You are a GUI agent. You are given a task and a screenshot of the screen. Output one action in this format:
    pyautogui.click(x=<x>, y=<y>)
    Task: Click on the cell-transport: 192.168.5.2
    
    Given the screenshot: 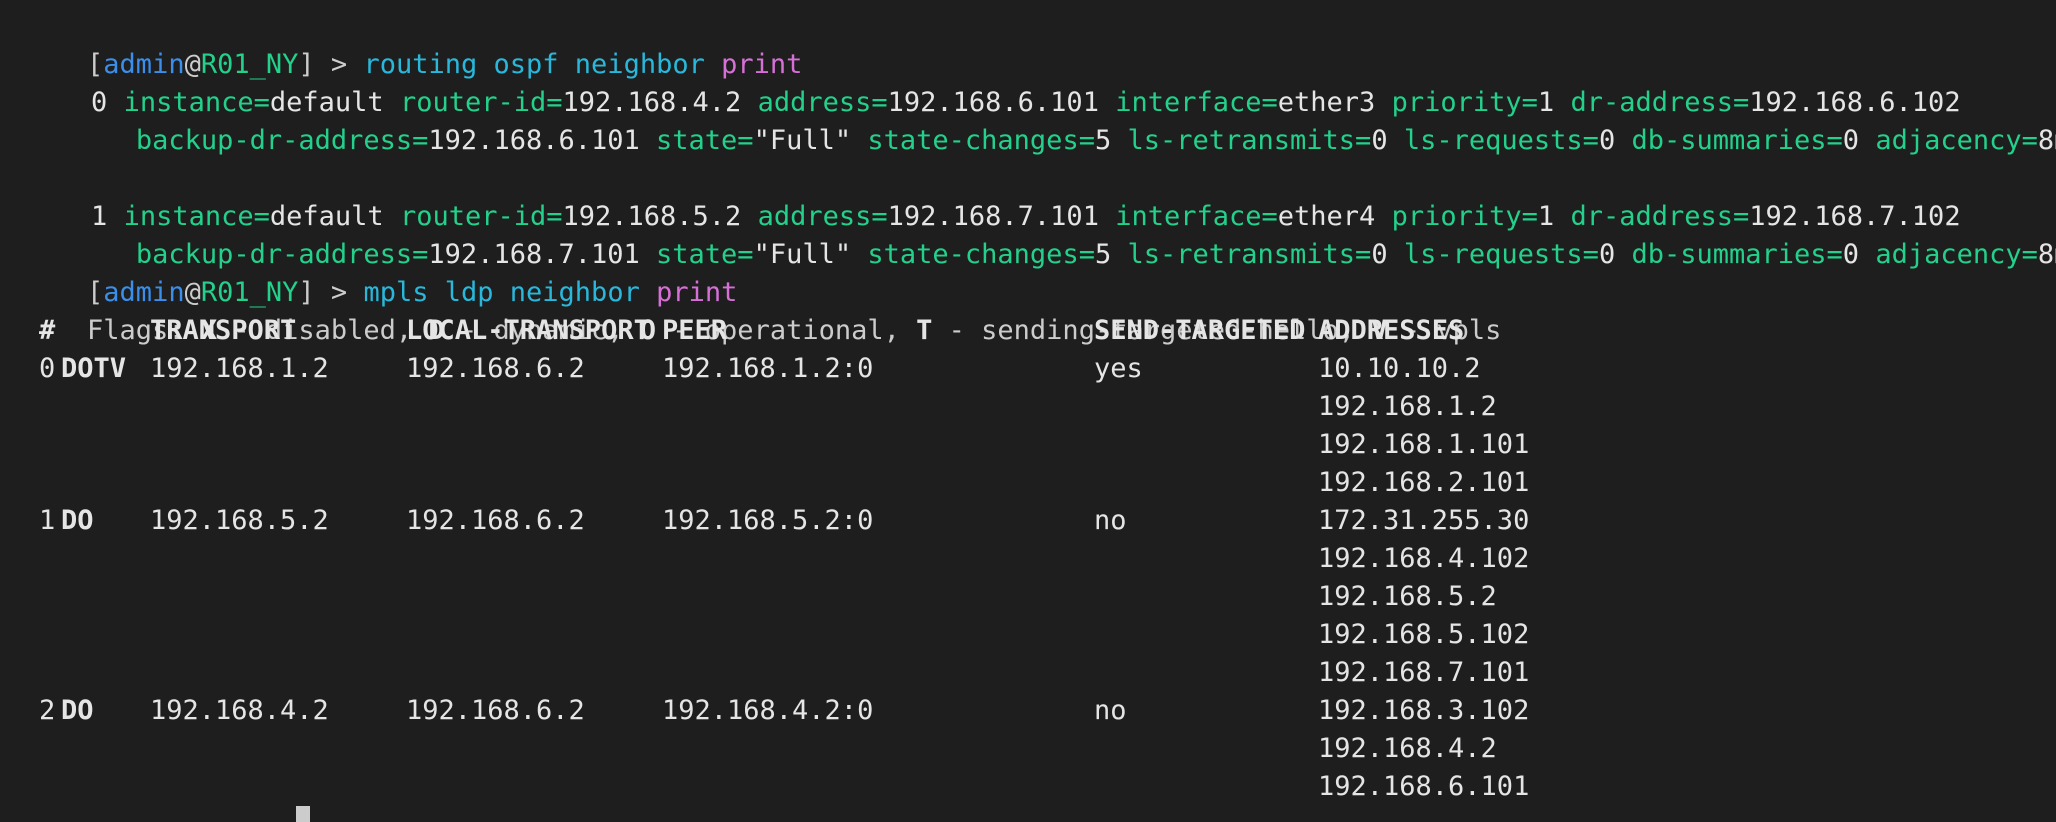 What is the action you would take?
    pyautogui.click(x=239, y=520)
    